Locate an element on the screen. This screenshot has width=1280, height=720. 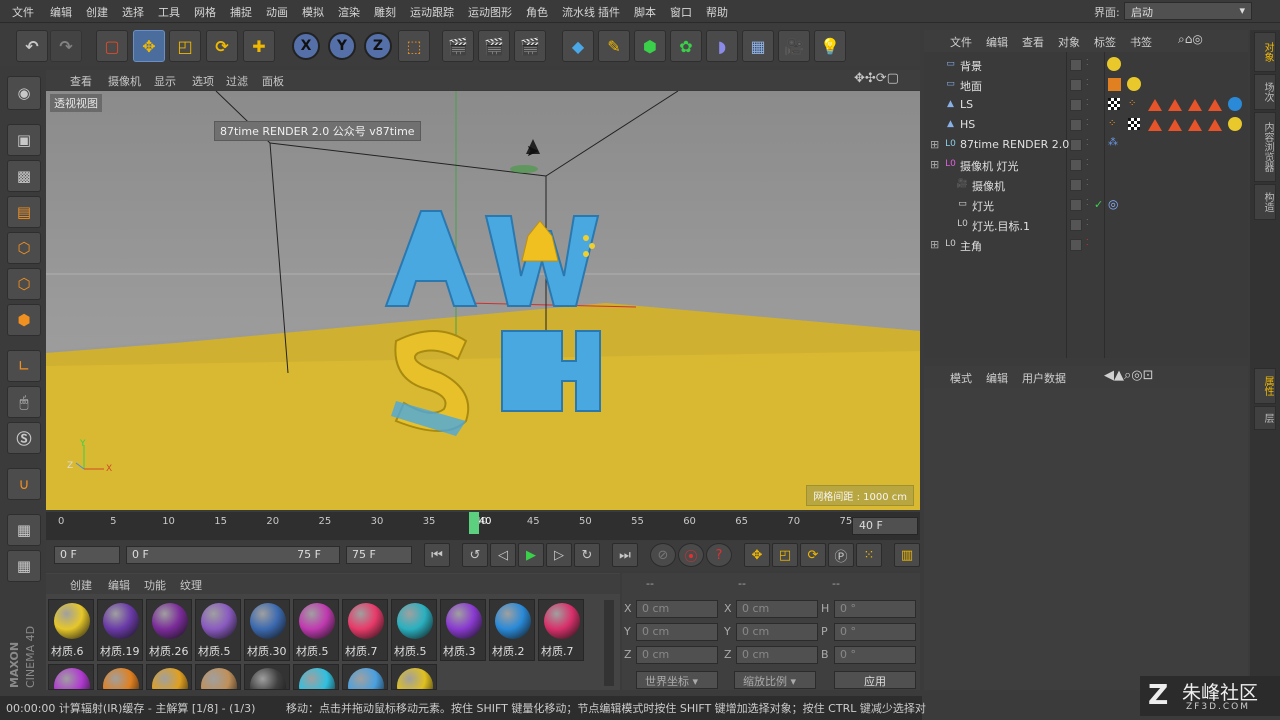
menu-item-1: 编辑 is located at coordinates (61, 12).